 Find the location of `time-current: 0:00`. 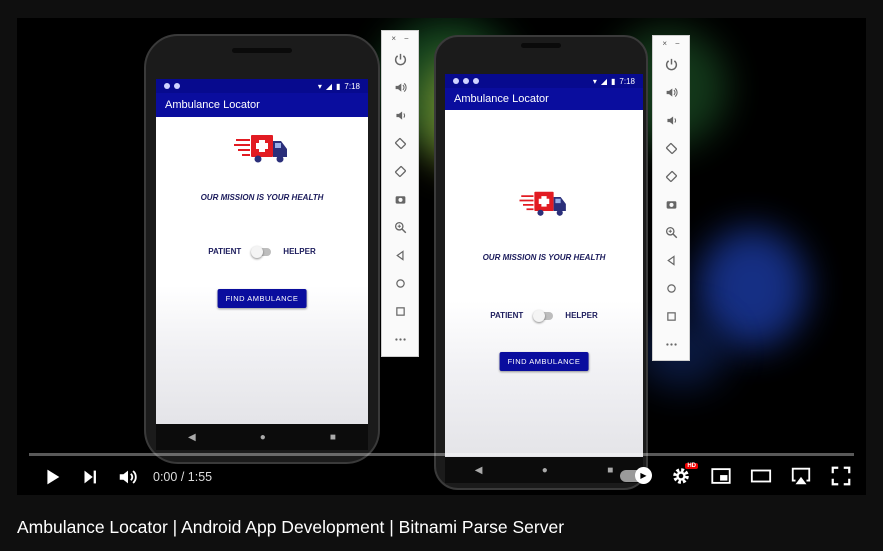

time-current: 0:00 is located at coordinates (165, 476).